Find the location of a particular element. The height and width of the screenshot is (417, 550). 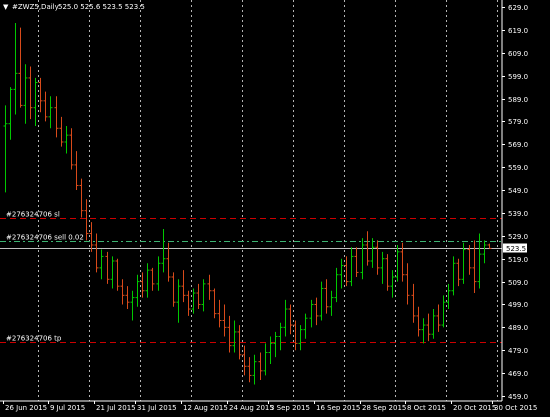

price-tick-label-12: 509.0 is located at coordinates (518, 283).